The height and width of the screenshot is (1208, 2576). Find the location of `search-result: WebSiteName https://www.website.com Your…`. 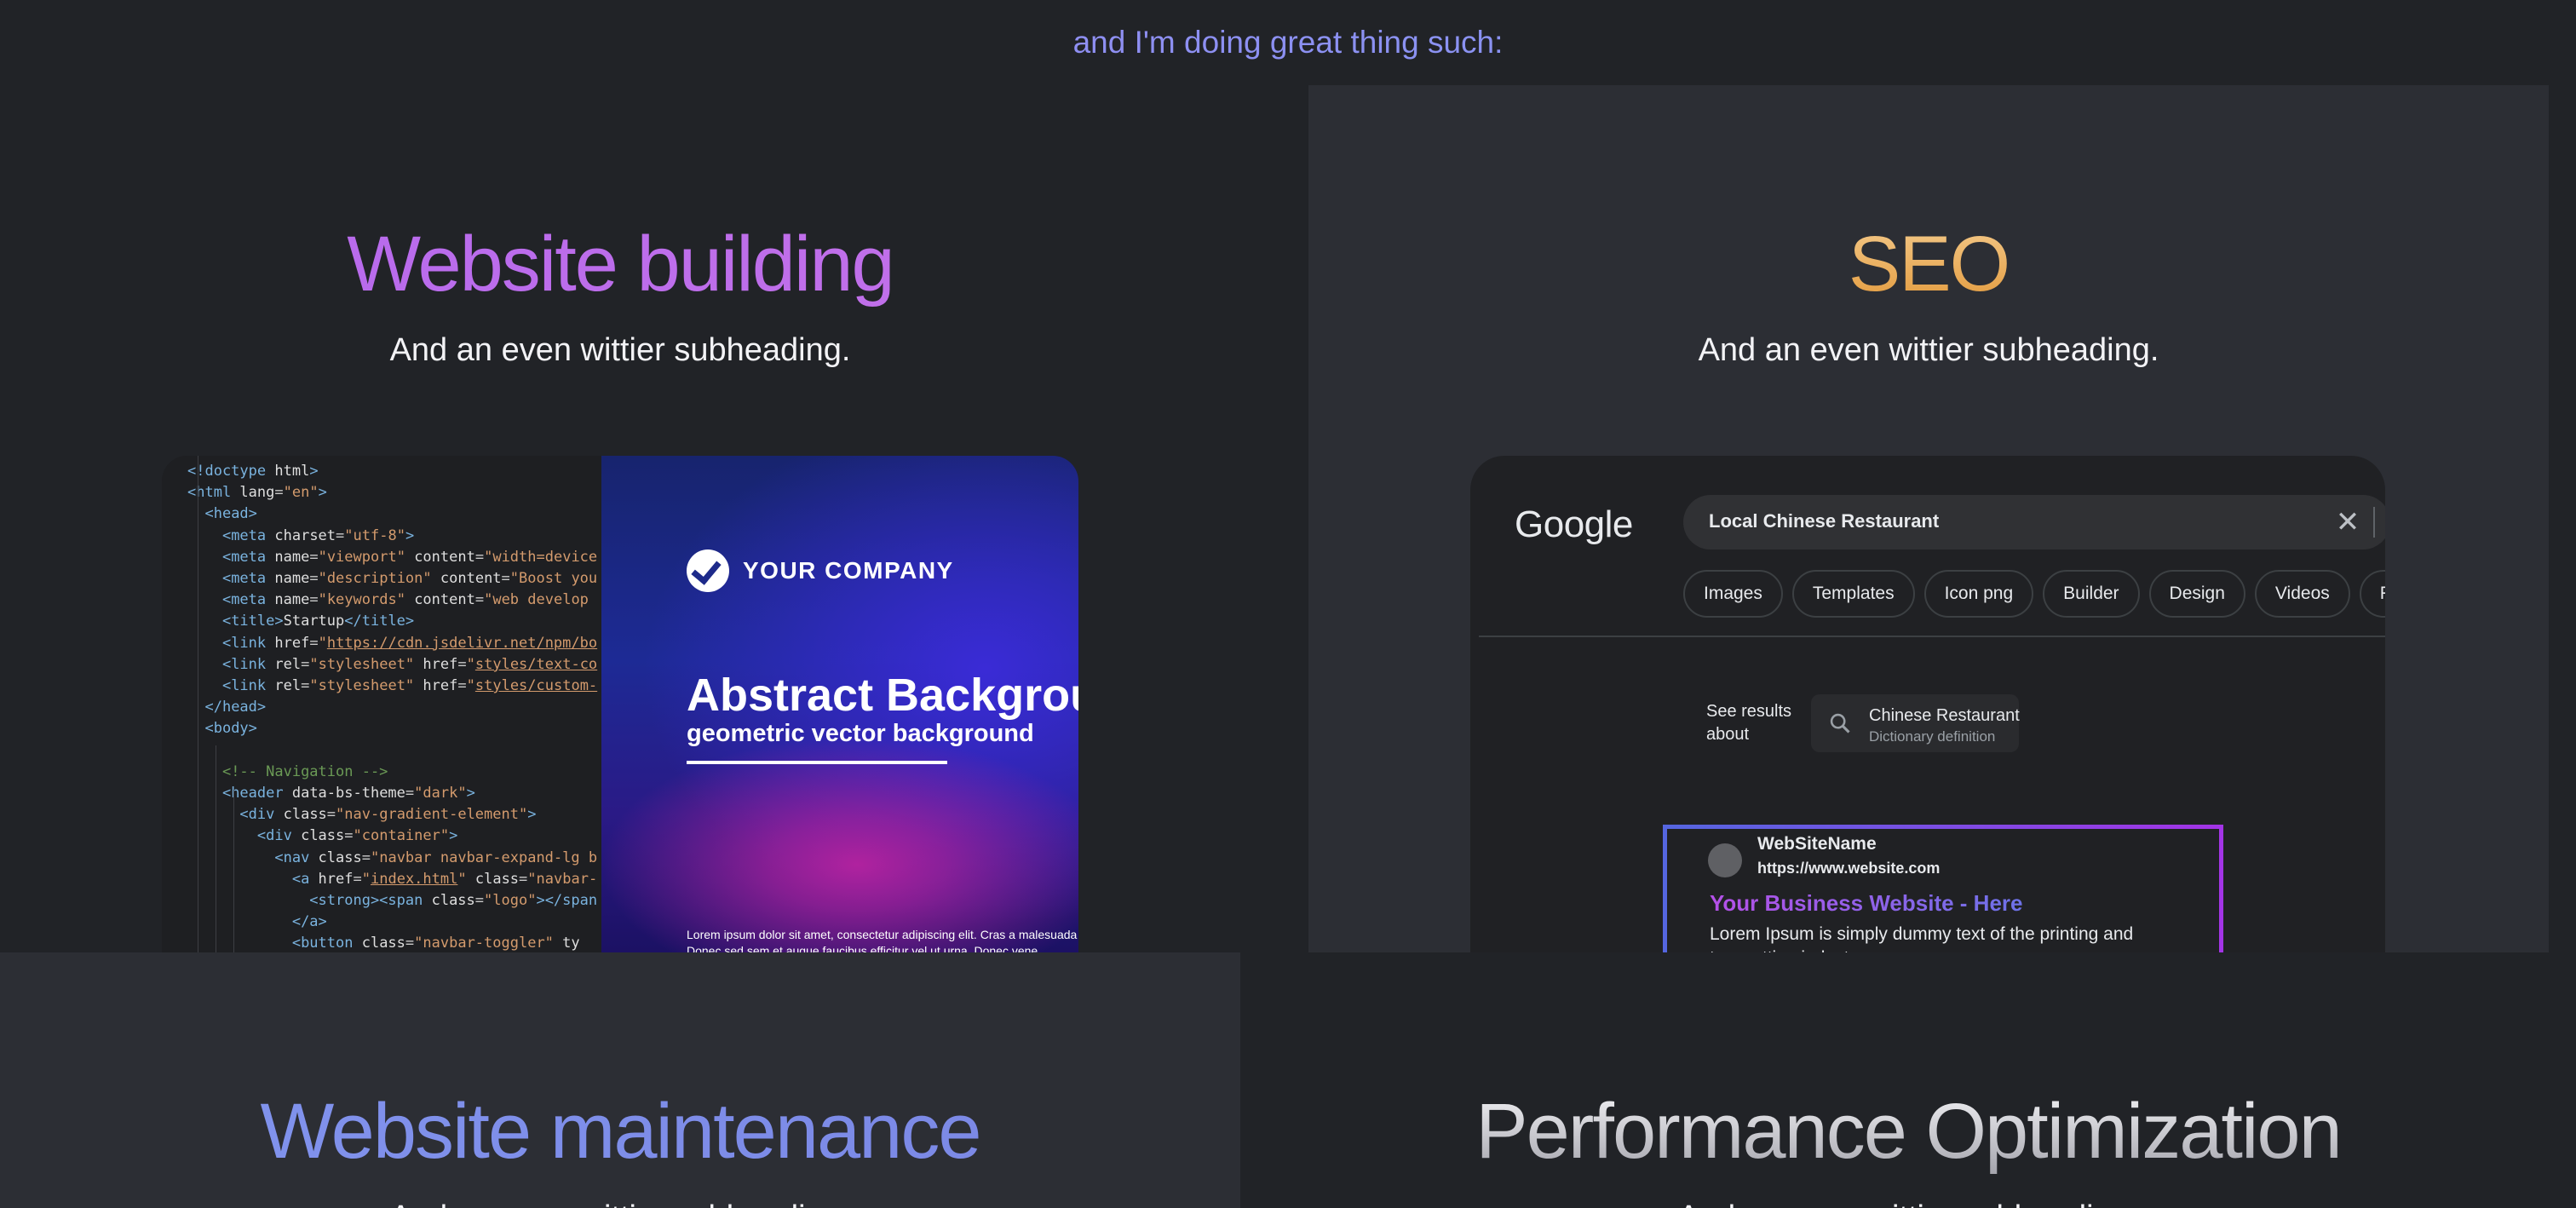

search-result: WebSiteName https://www.website.com Your… is located at coordinates (1943, 888).